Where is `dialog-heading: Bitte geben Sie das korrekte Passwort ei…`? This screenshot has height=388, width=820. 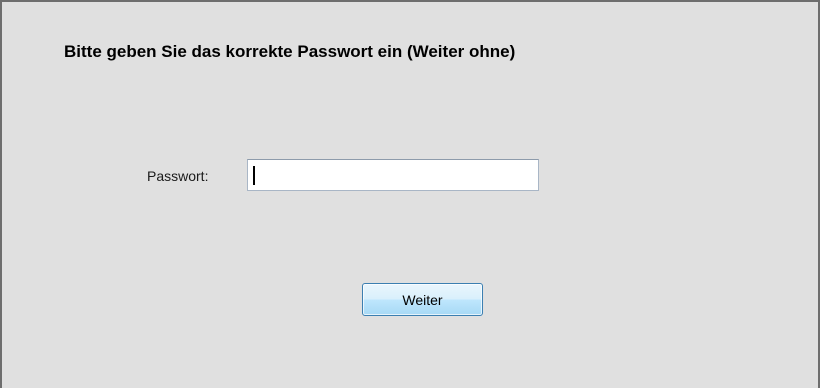 dialog-heading: Bitte geben Sie das korrekte Passwort ei… is located at coordinates (290, 51).